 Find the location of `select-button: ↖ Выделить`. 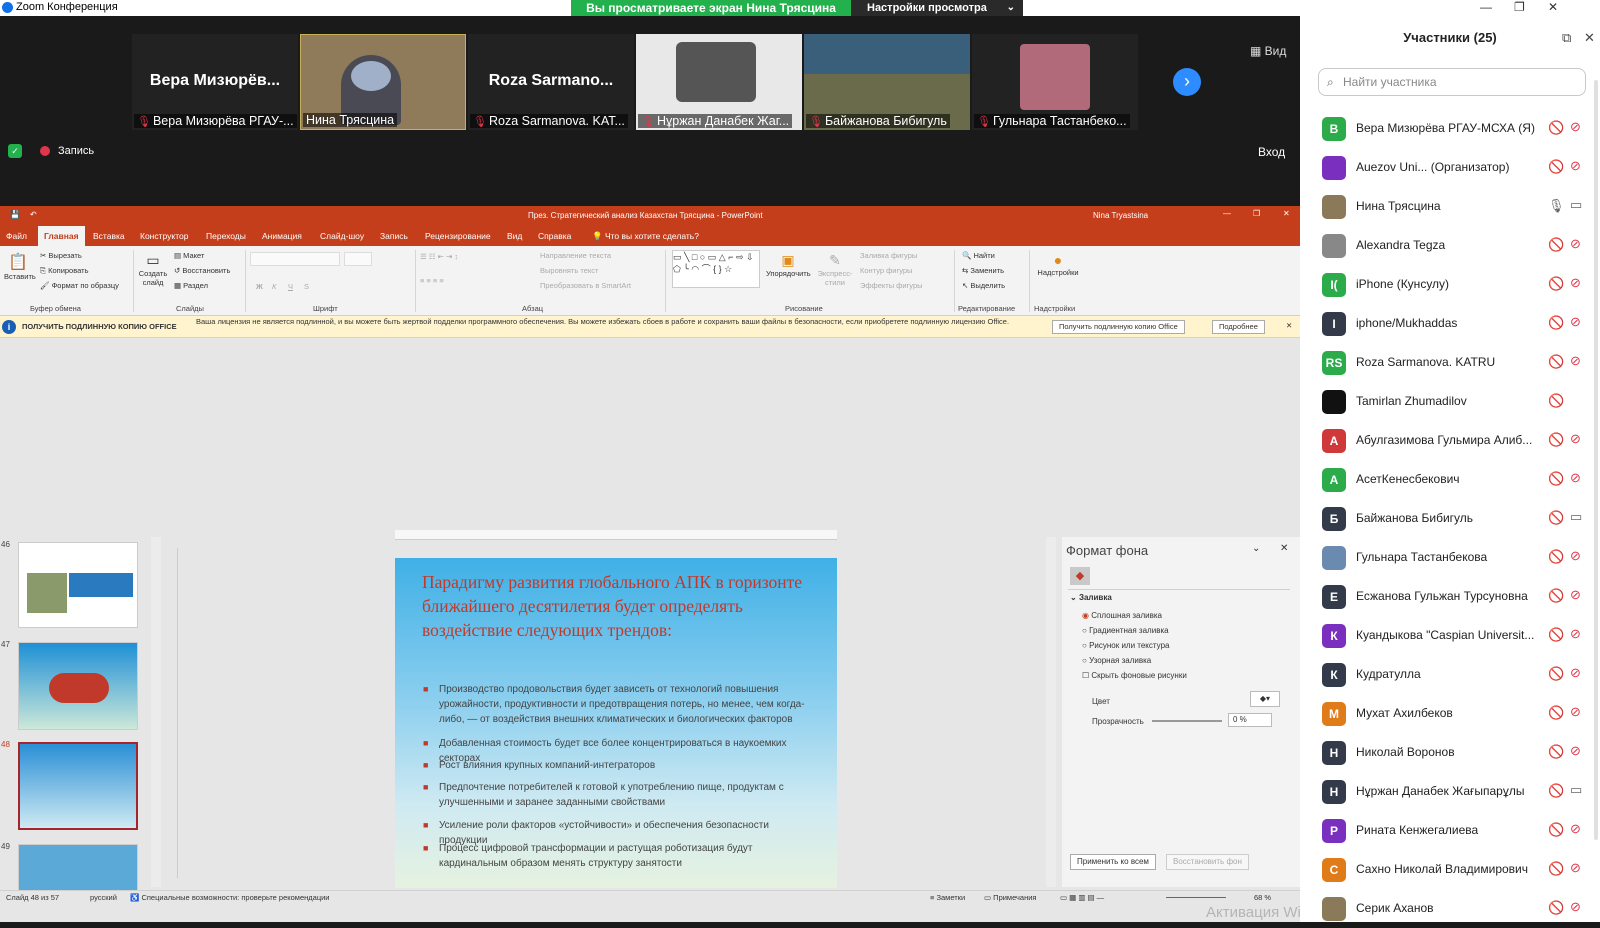

select-button: ↖ Выделить is located at coordinates (983, 285).